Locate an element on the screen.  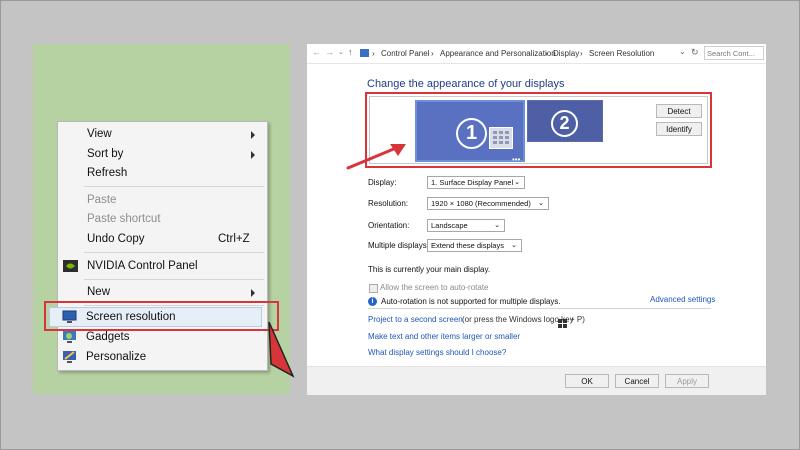
advanced-settings-link: Advanced settings is located at coordinates (682, 299).